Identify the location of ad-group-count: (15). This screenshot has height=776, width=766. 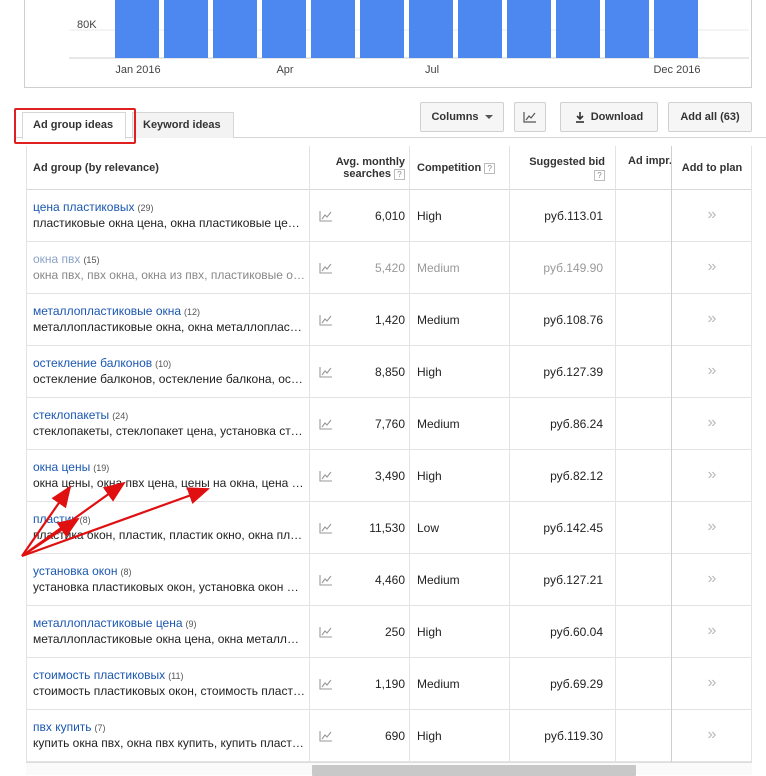
(91, 260).